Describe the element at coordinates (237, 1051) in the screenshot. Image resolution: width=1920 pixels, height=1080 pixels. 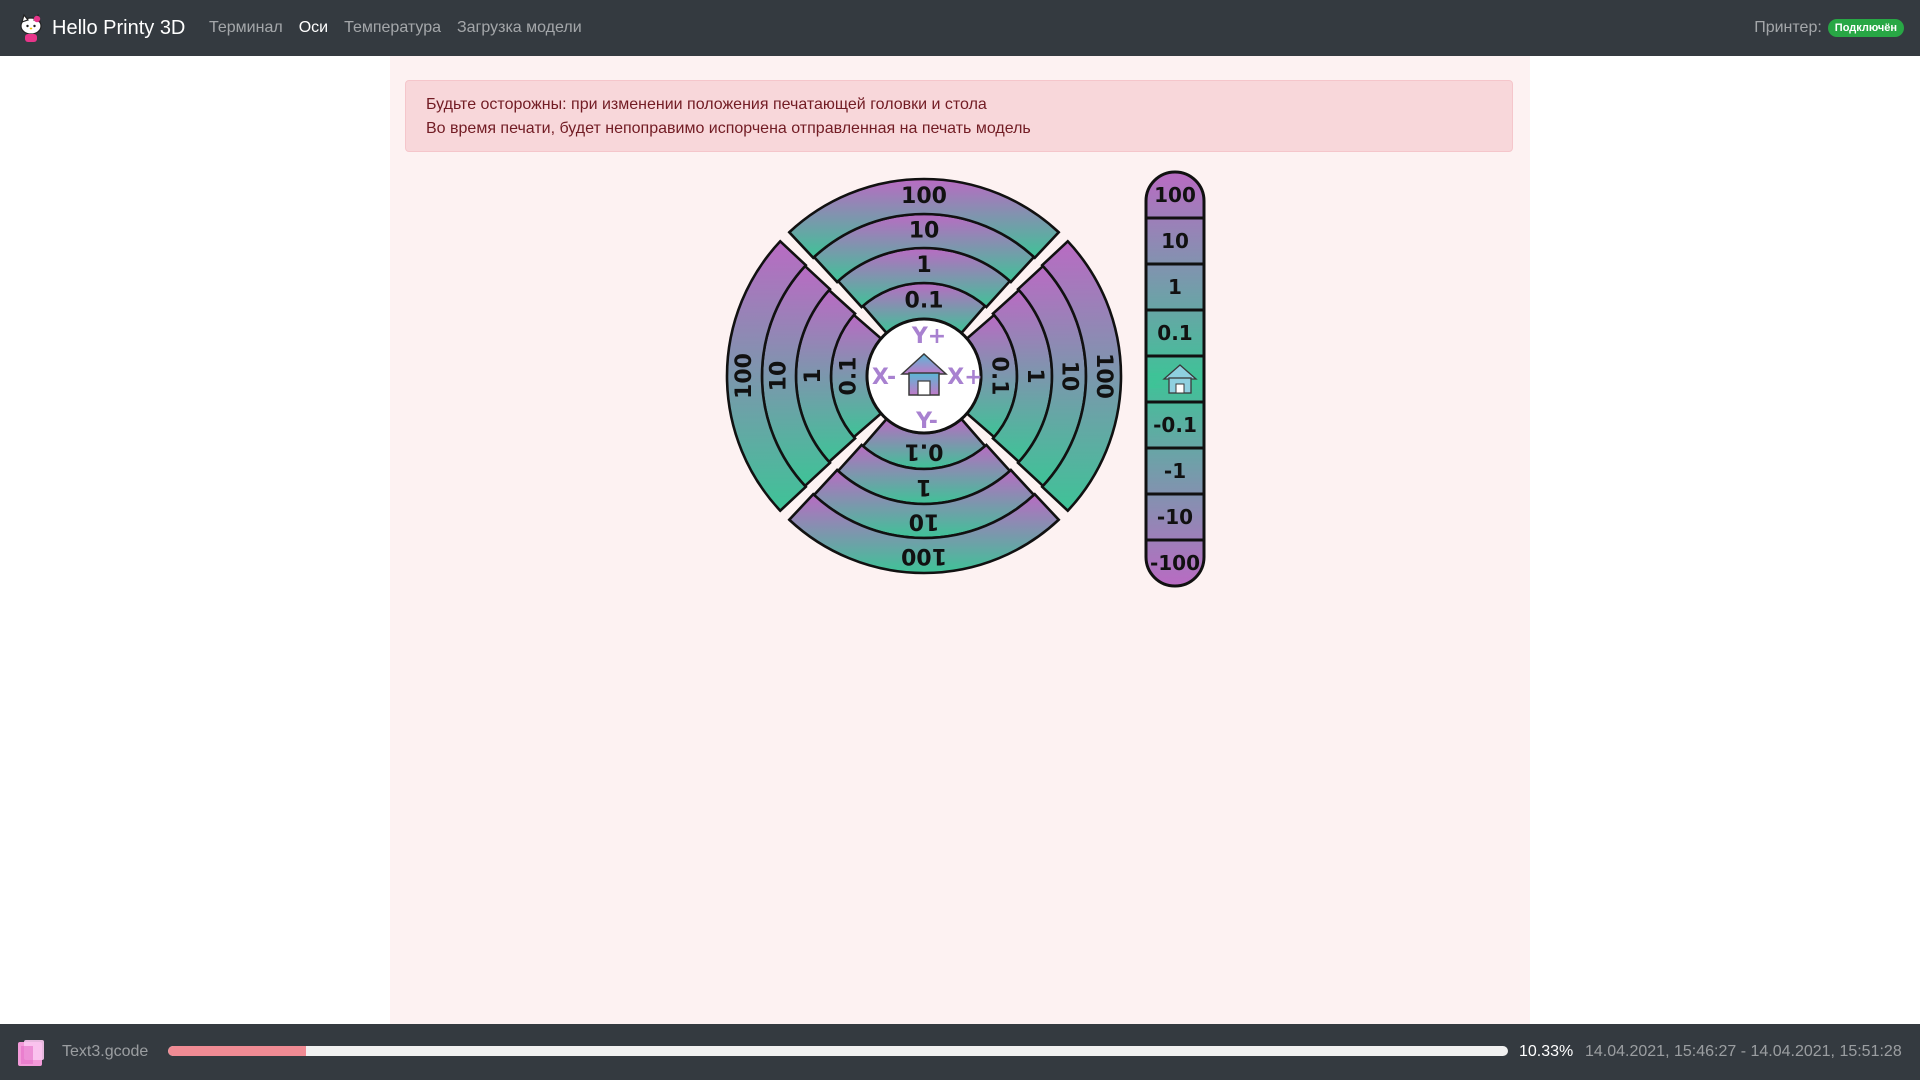
I see `print-progress-fill` at that location.